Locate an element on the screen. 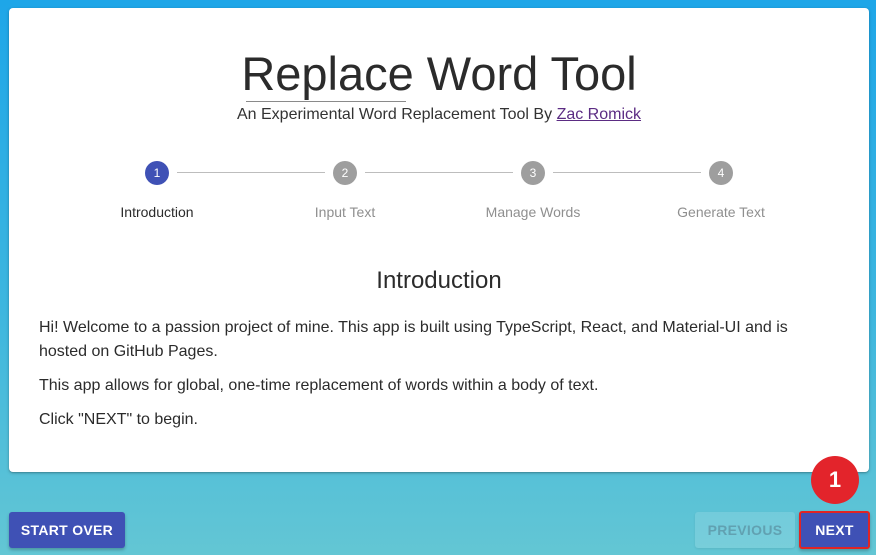 This screenshot has width=876, height=555. step-number-badge: 2 is located at coordinates (345, 173).